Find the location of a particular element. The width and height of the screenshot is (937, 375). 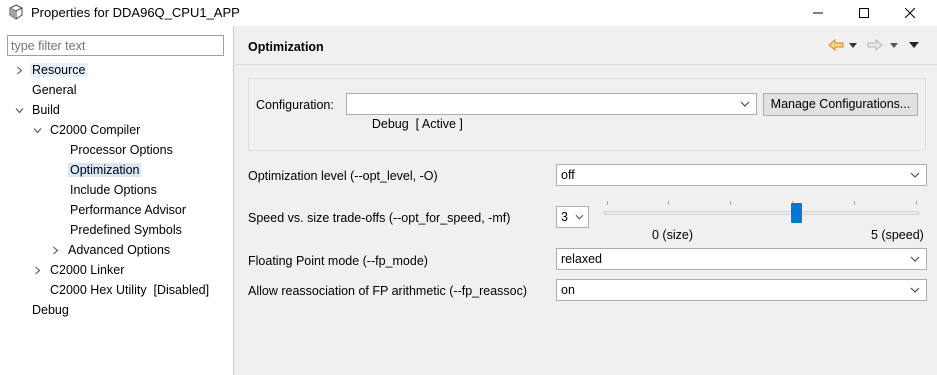

slider-min-label: 0 (size) is located at coordinates (672, 235).